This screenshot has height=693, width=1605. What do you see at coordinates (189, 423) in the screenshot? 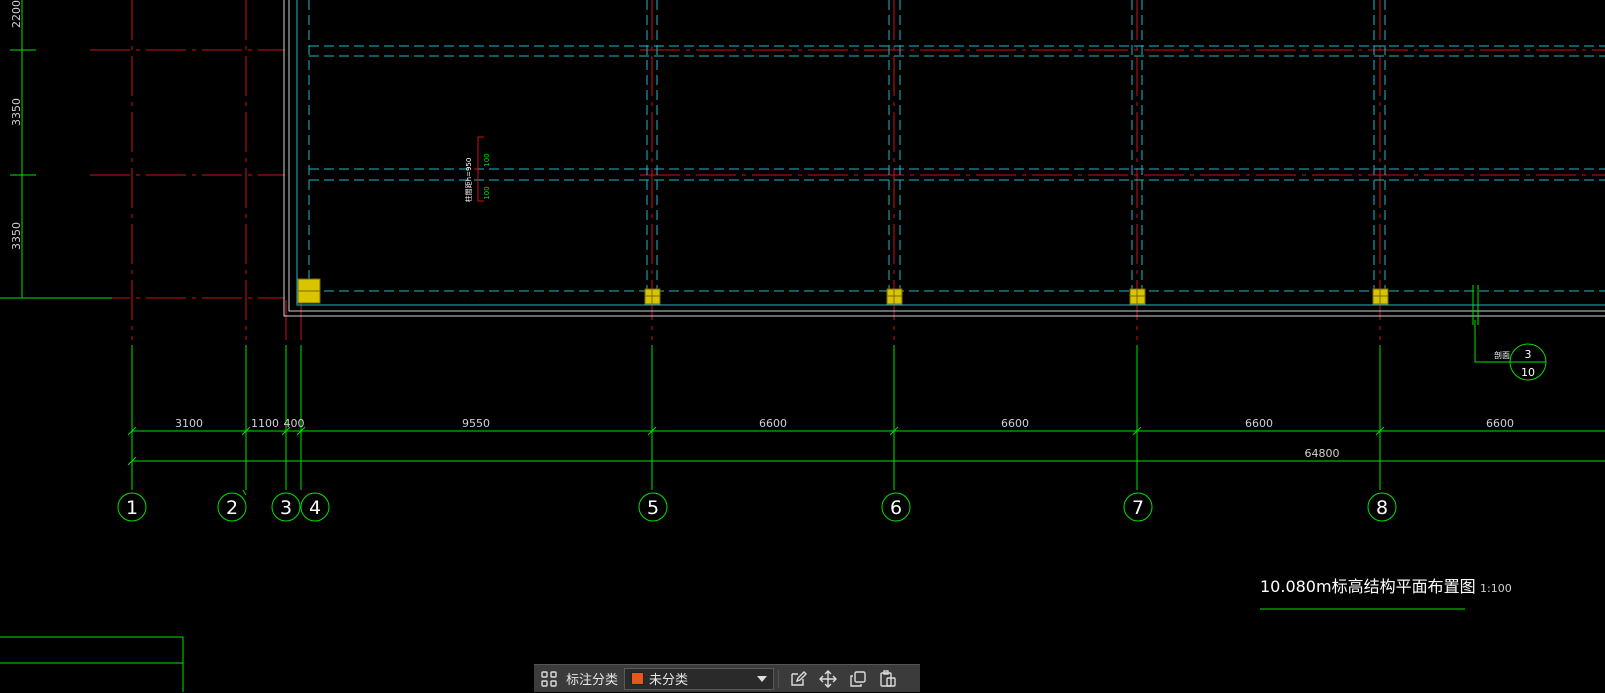
I see `span-dim-1: 3100` at bounding box center [189, 423].